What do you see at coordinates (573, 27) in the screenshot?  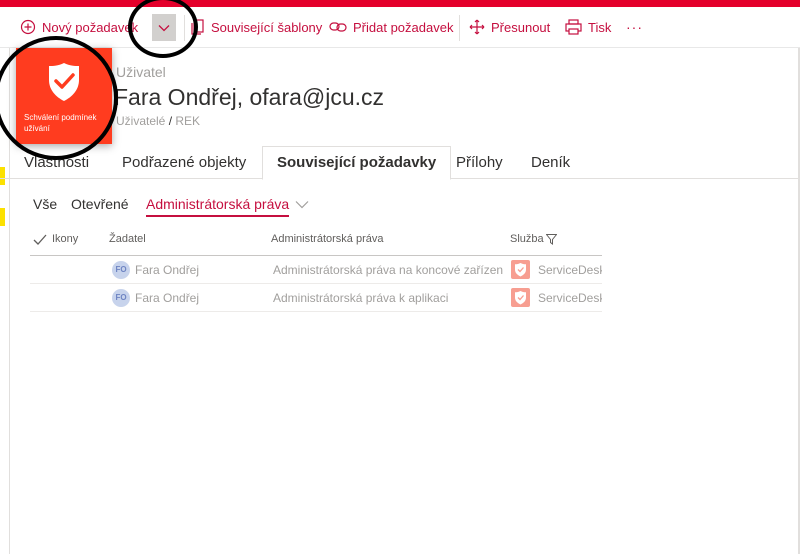 I see `printer-icon` at bounding box center [573, 27].